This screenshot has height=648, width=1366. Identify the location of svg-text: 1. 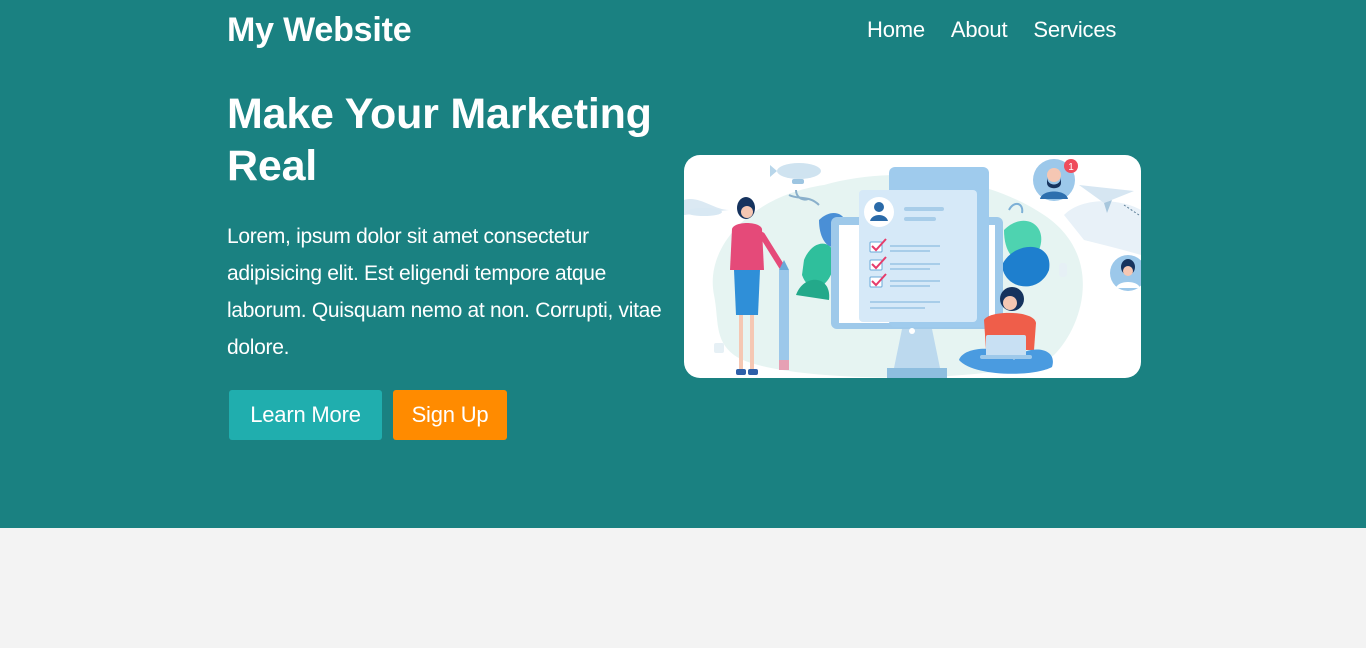
(1071, 167).